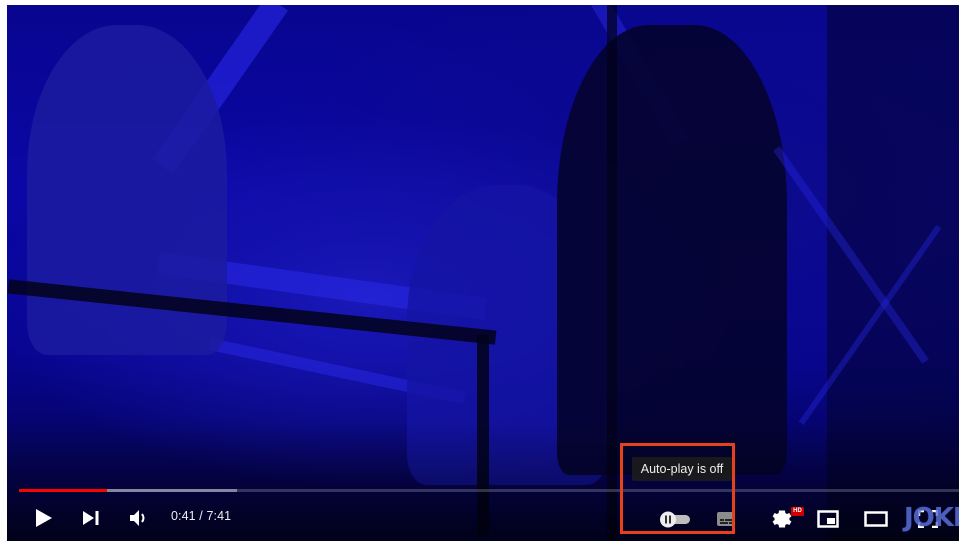 Image resolution: width=959 pixels, height=541 pixels. What do you see at coordinates (931, 518) in the screenshot?
I see `joker-watermark: JOKER` at bounding box center [931, 518].